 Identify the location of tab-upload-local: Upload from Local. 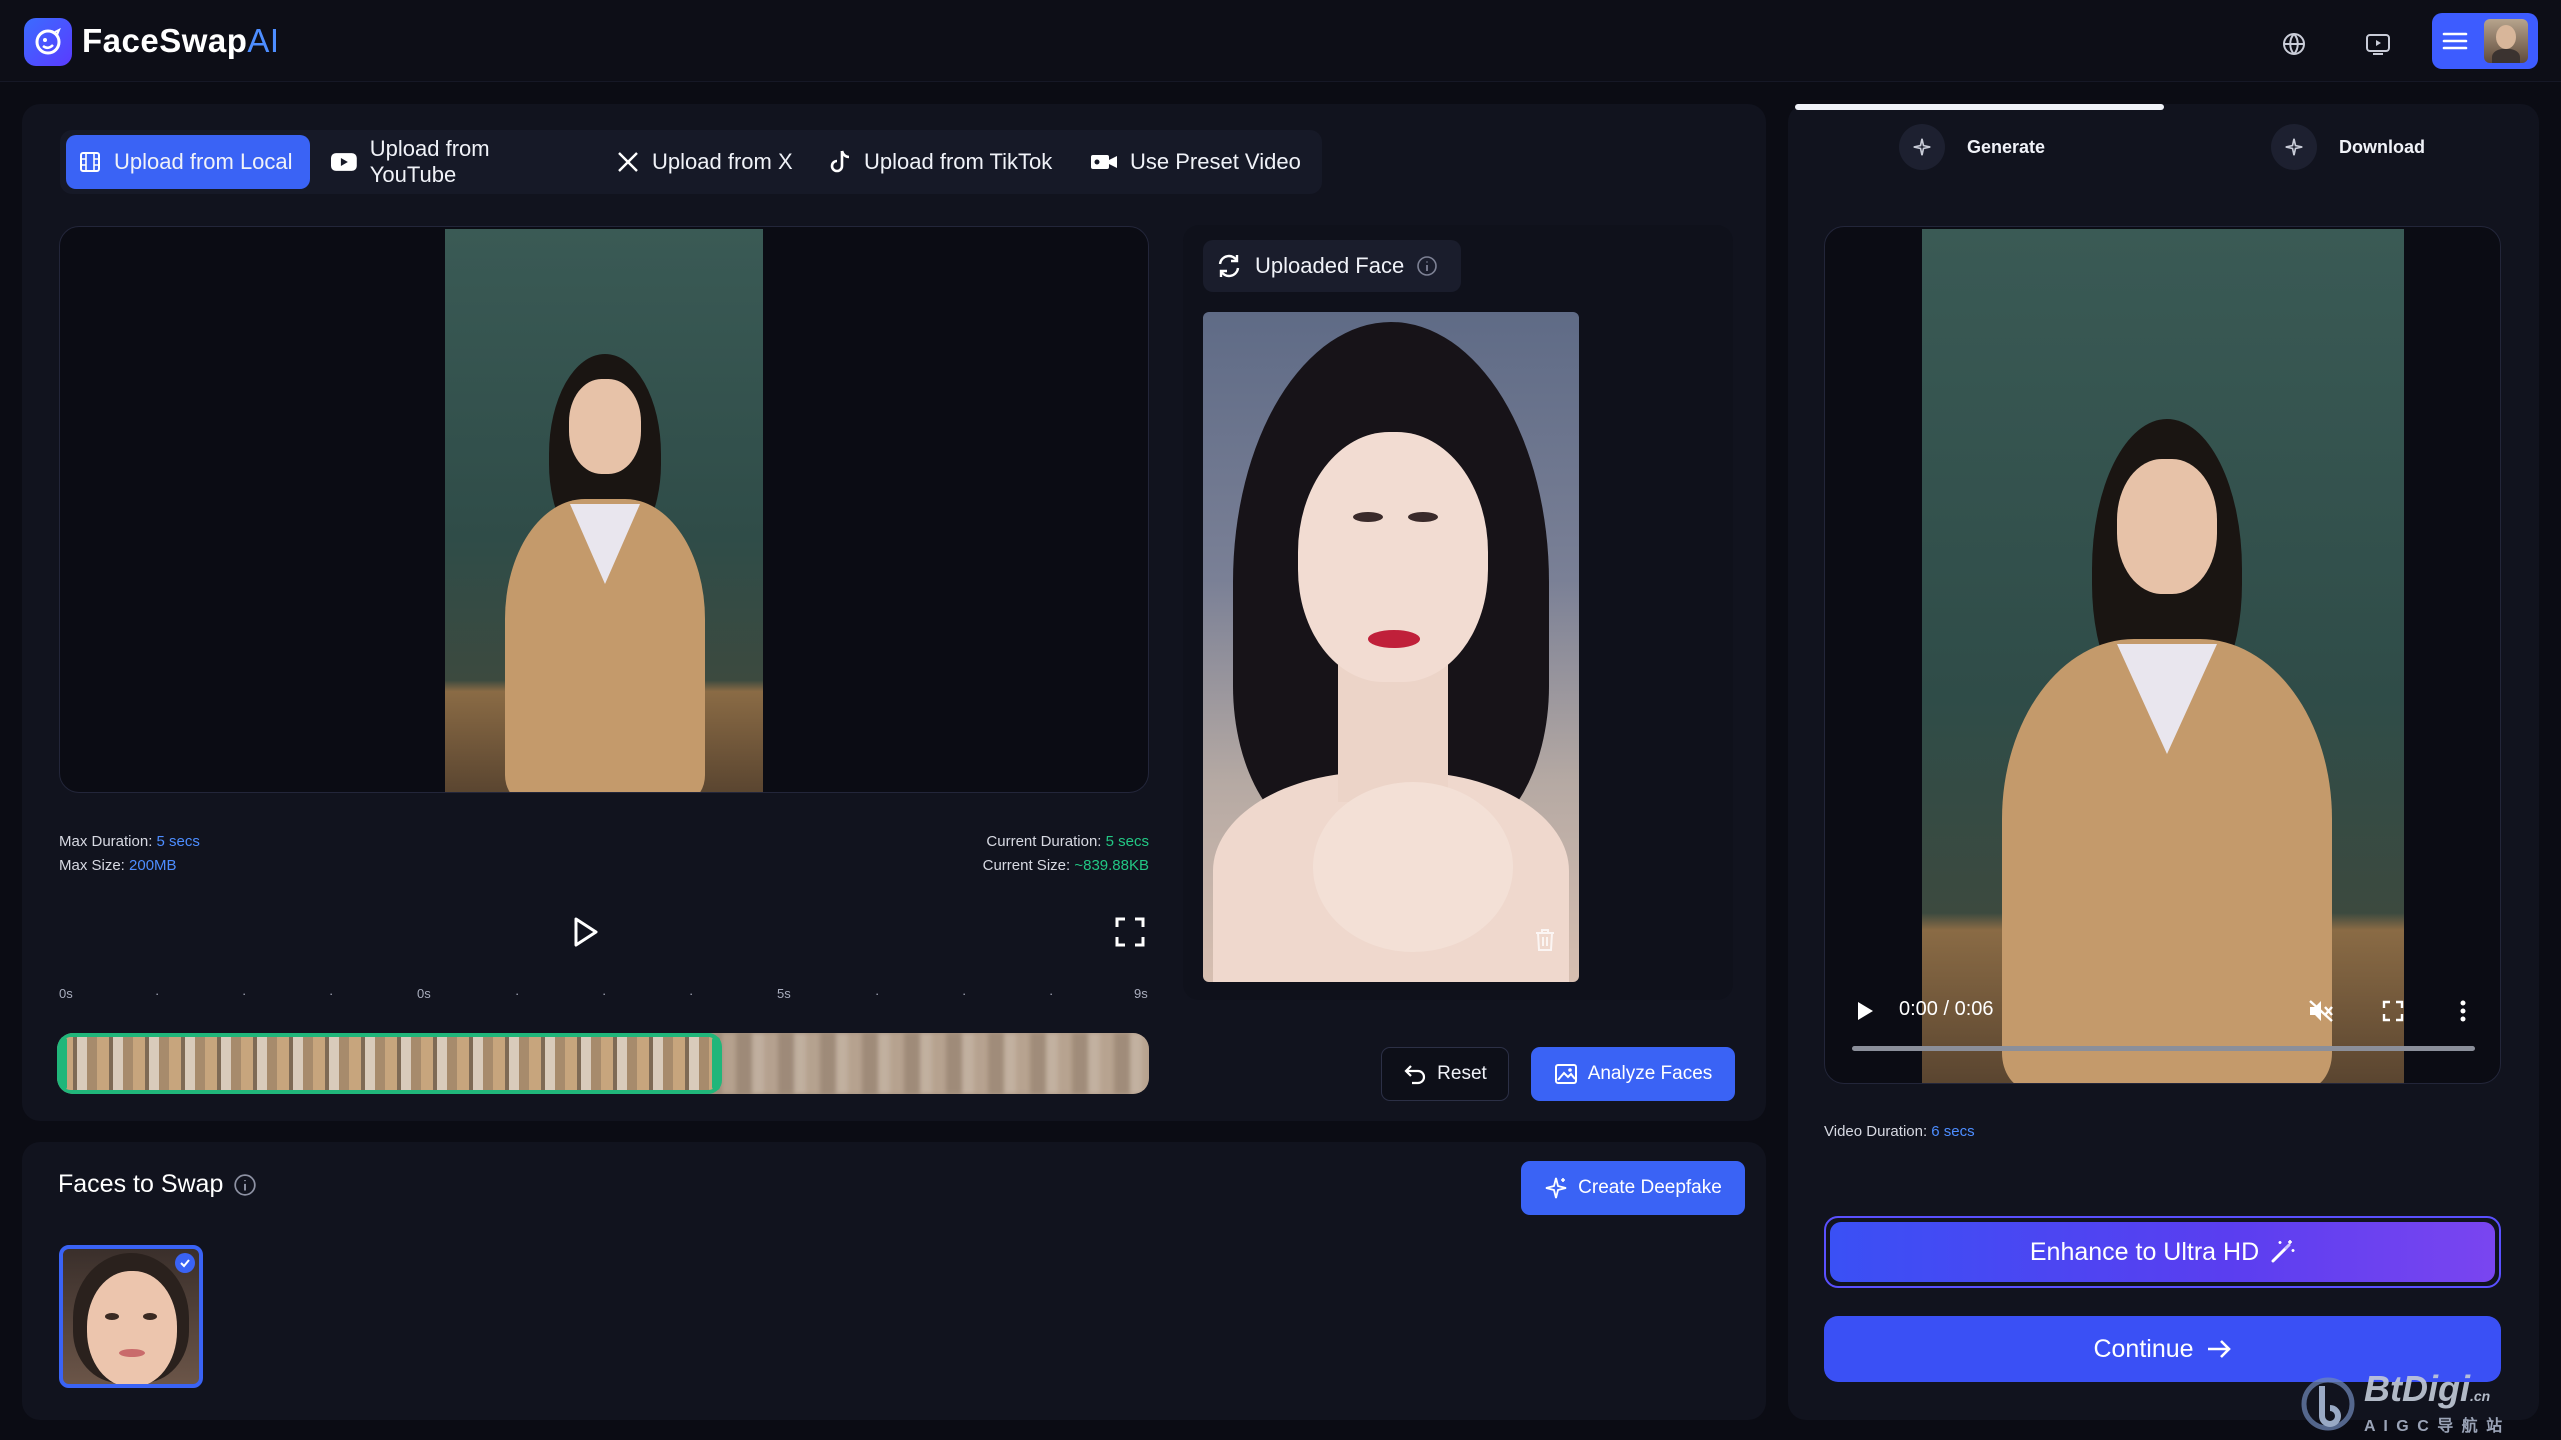
(188, 162).